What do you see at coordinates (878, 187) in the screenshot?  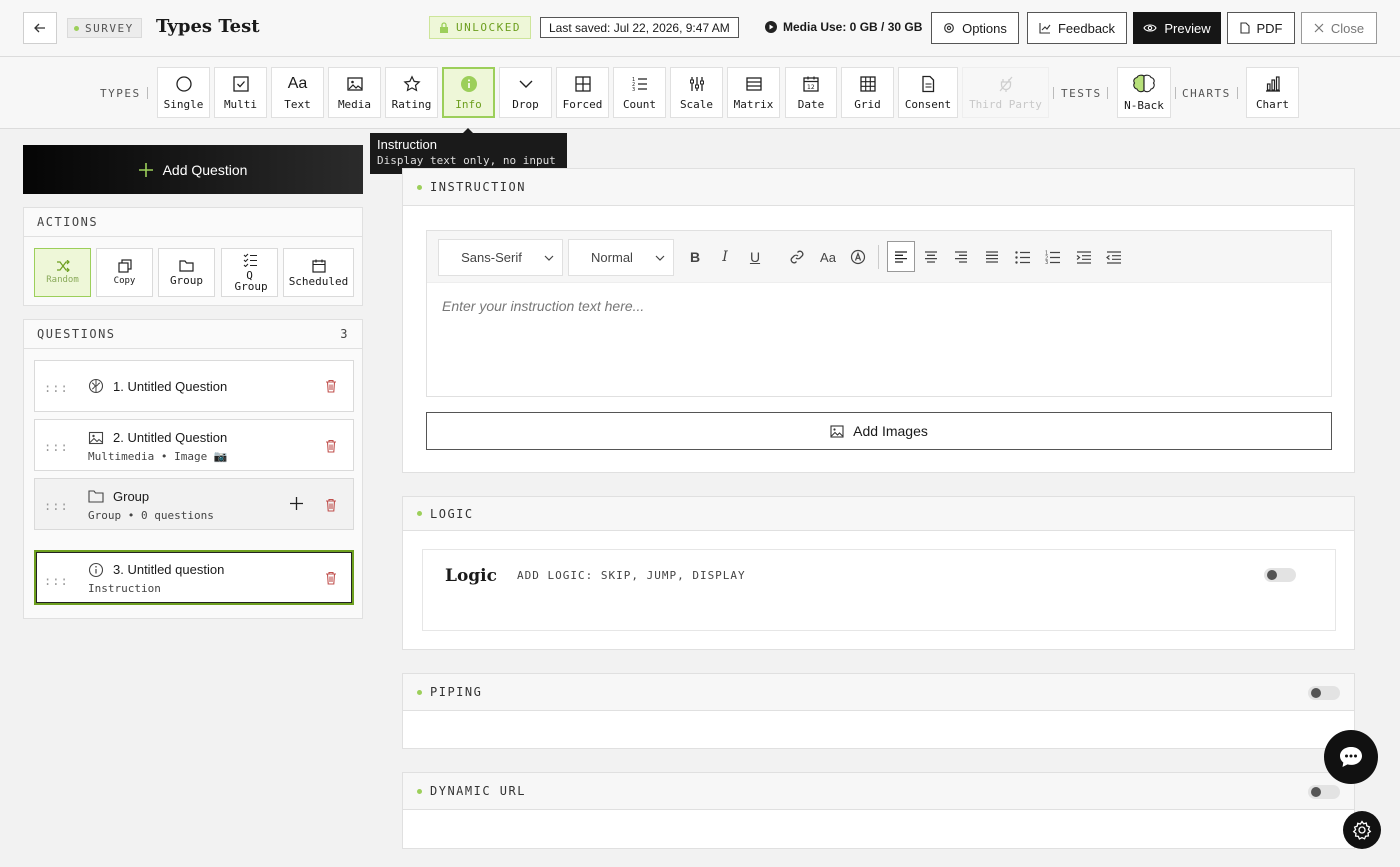 I see `instruction-header: INSTRUCTION` at bounding box center [878, 187].